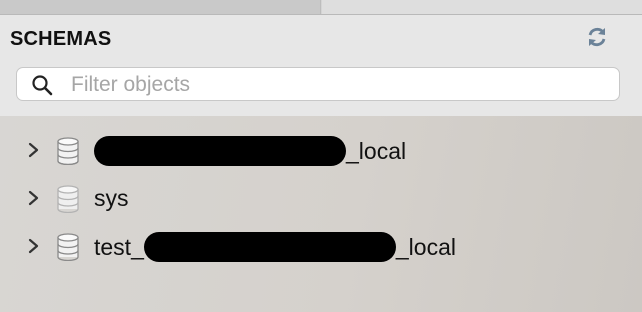 The width and height of the screenshot is (642, 312). Describe the element at coordinates (61, 39) in the screenshot. I see `panel-title: SCHEMAS` at that location.